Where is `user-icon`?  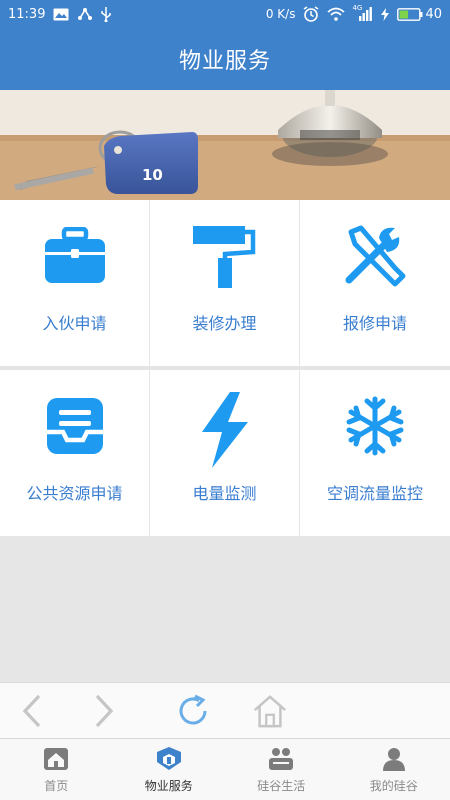
user-icon is located at coordinates (394, 759).